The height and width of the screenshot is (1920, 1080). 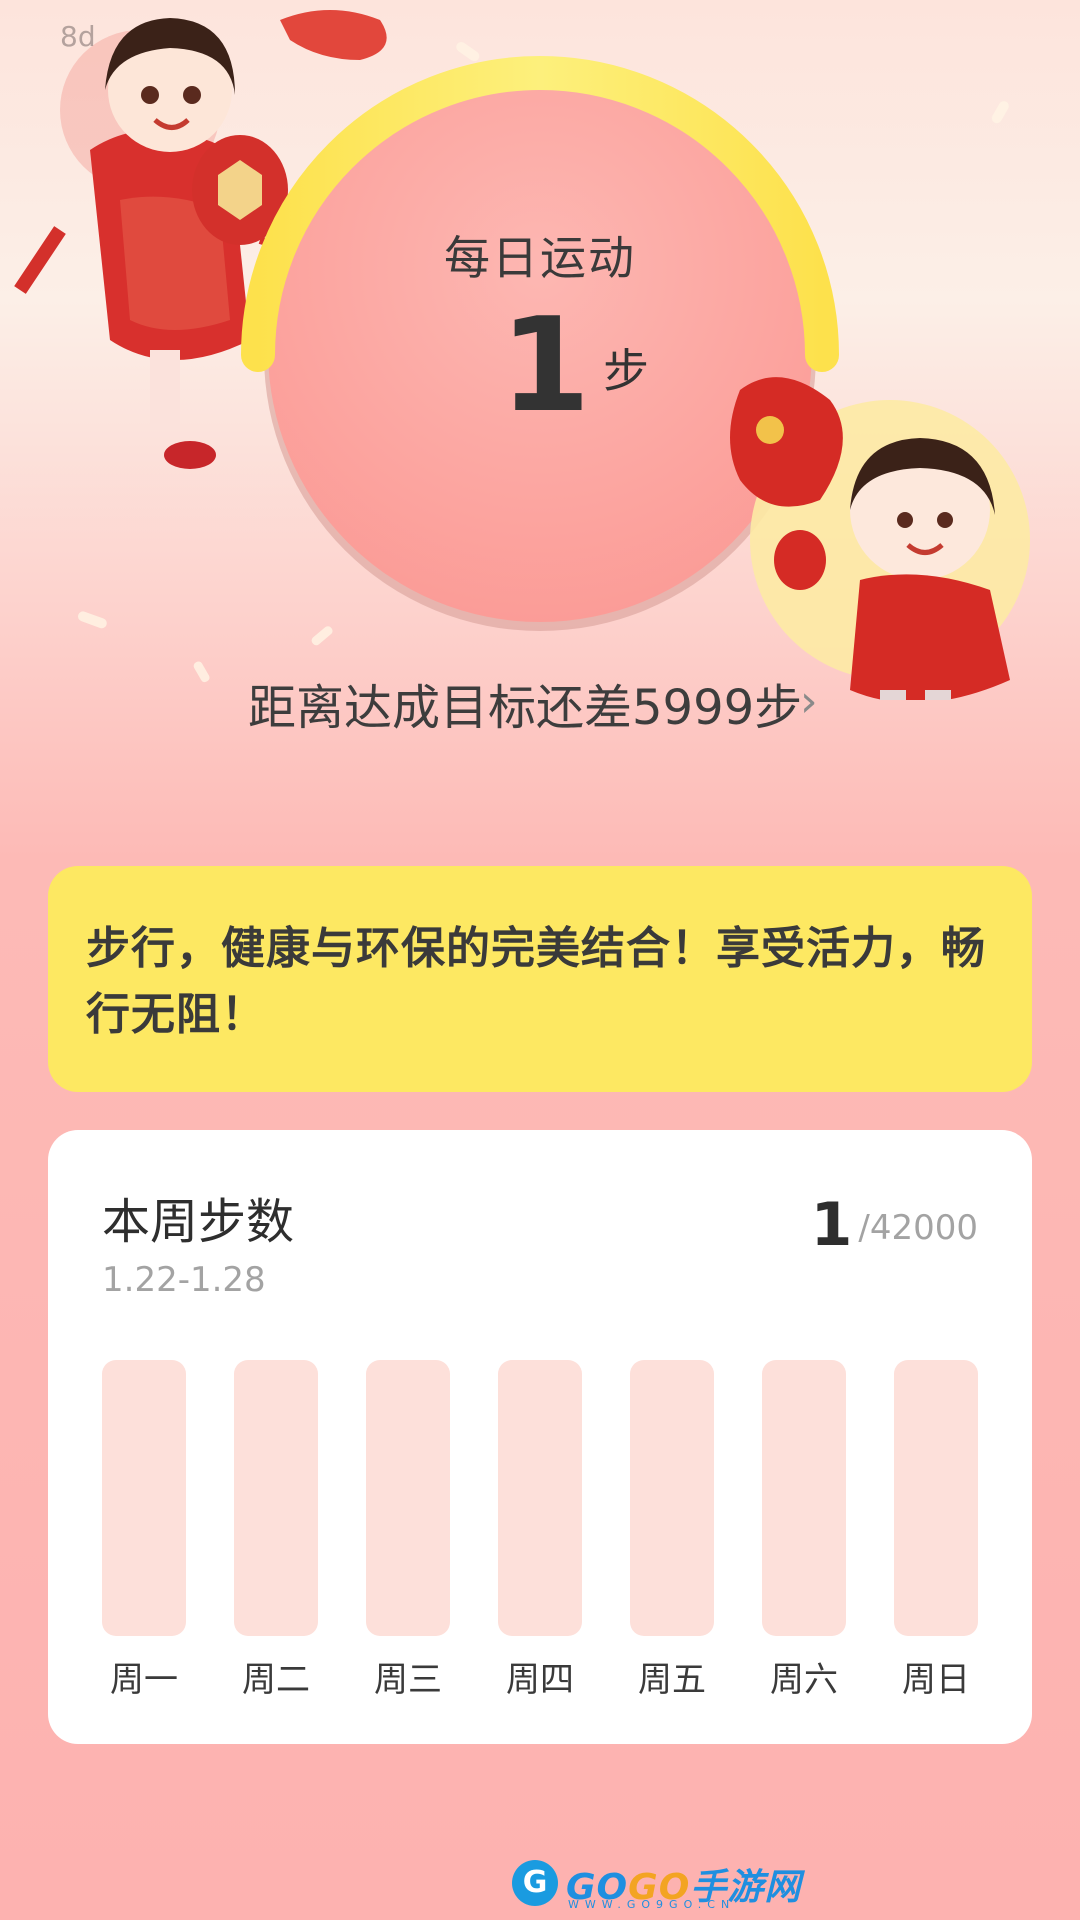 What do you see at coordinates (525, 708) in the screenshot?
I see `goal-remaining-text: 距离达成目标还差5999步` at bounding box center [525, 708].